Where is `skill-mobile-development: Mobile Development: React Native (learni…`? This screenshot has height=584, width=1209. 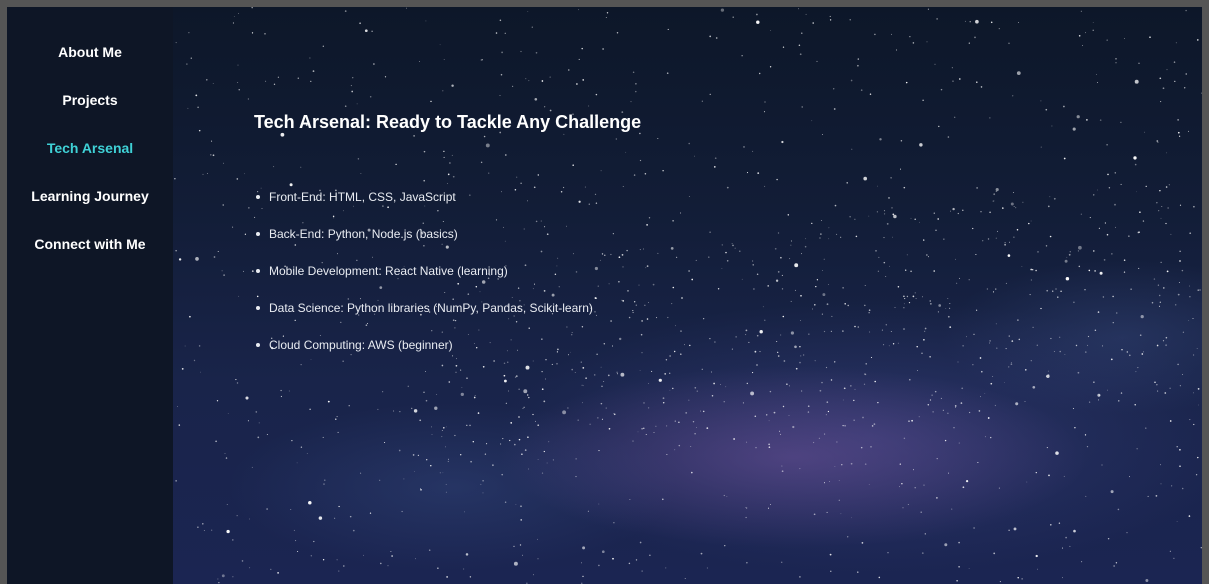
skill-mobile-development: Mobile Development: React Native (learni… is located at coordinates (388, 271).